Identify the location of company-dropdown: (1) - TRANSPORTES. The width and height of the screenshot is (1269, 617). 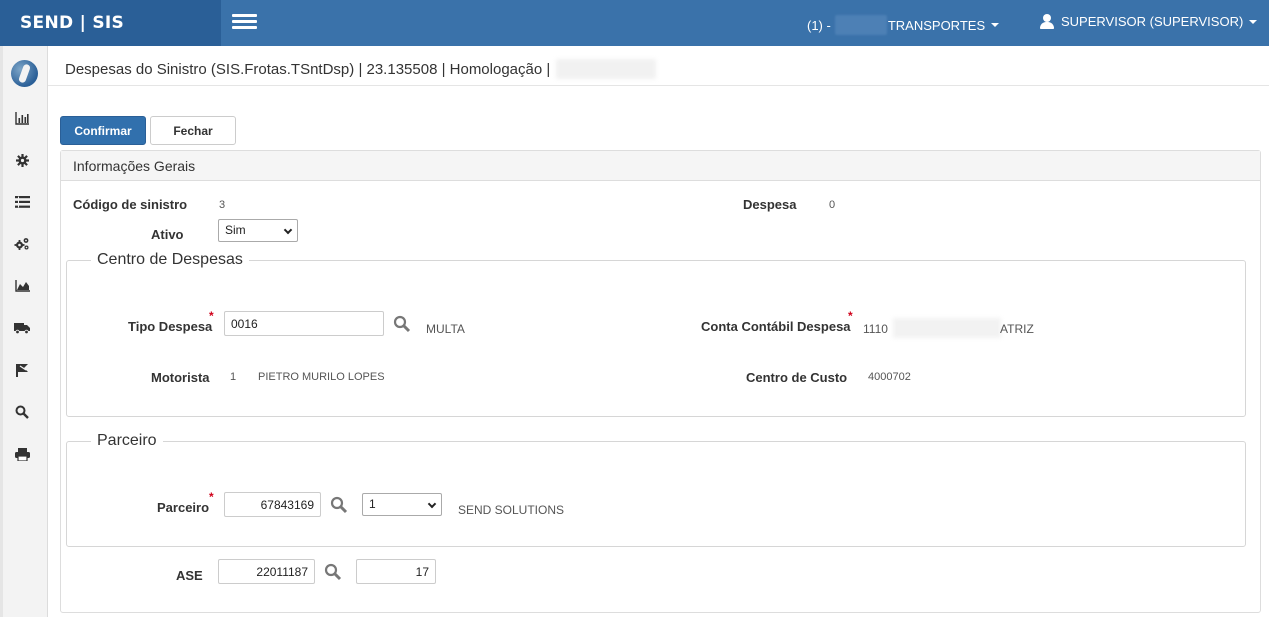
(903, 25).